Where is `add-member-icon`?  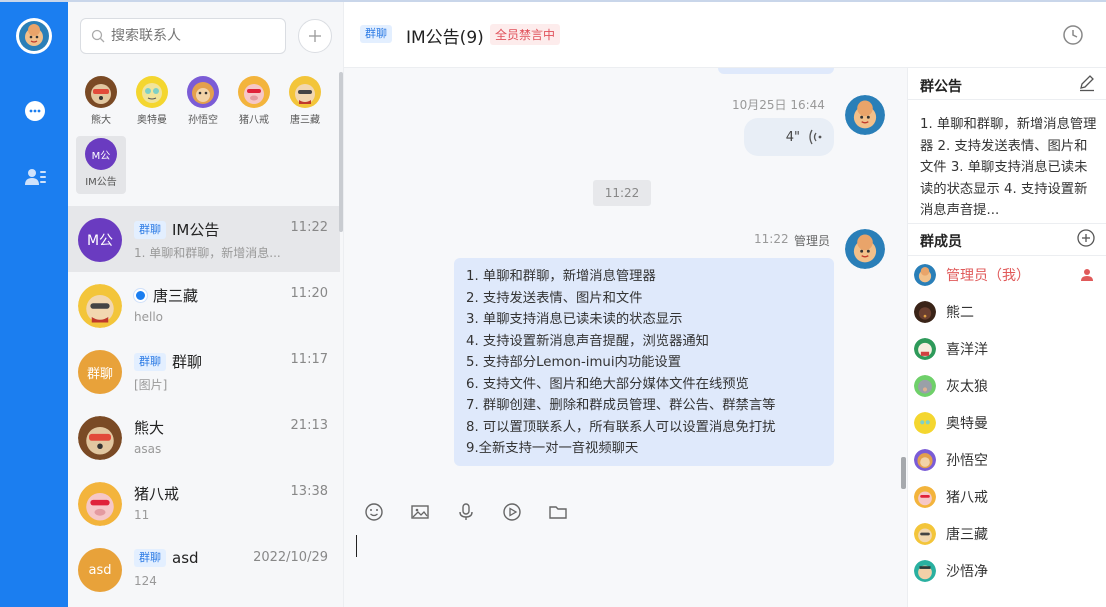 add-member-icon is located at coordinates (1086, 240).